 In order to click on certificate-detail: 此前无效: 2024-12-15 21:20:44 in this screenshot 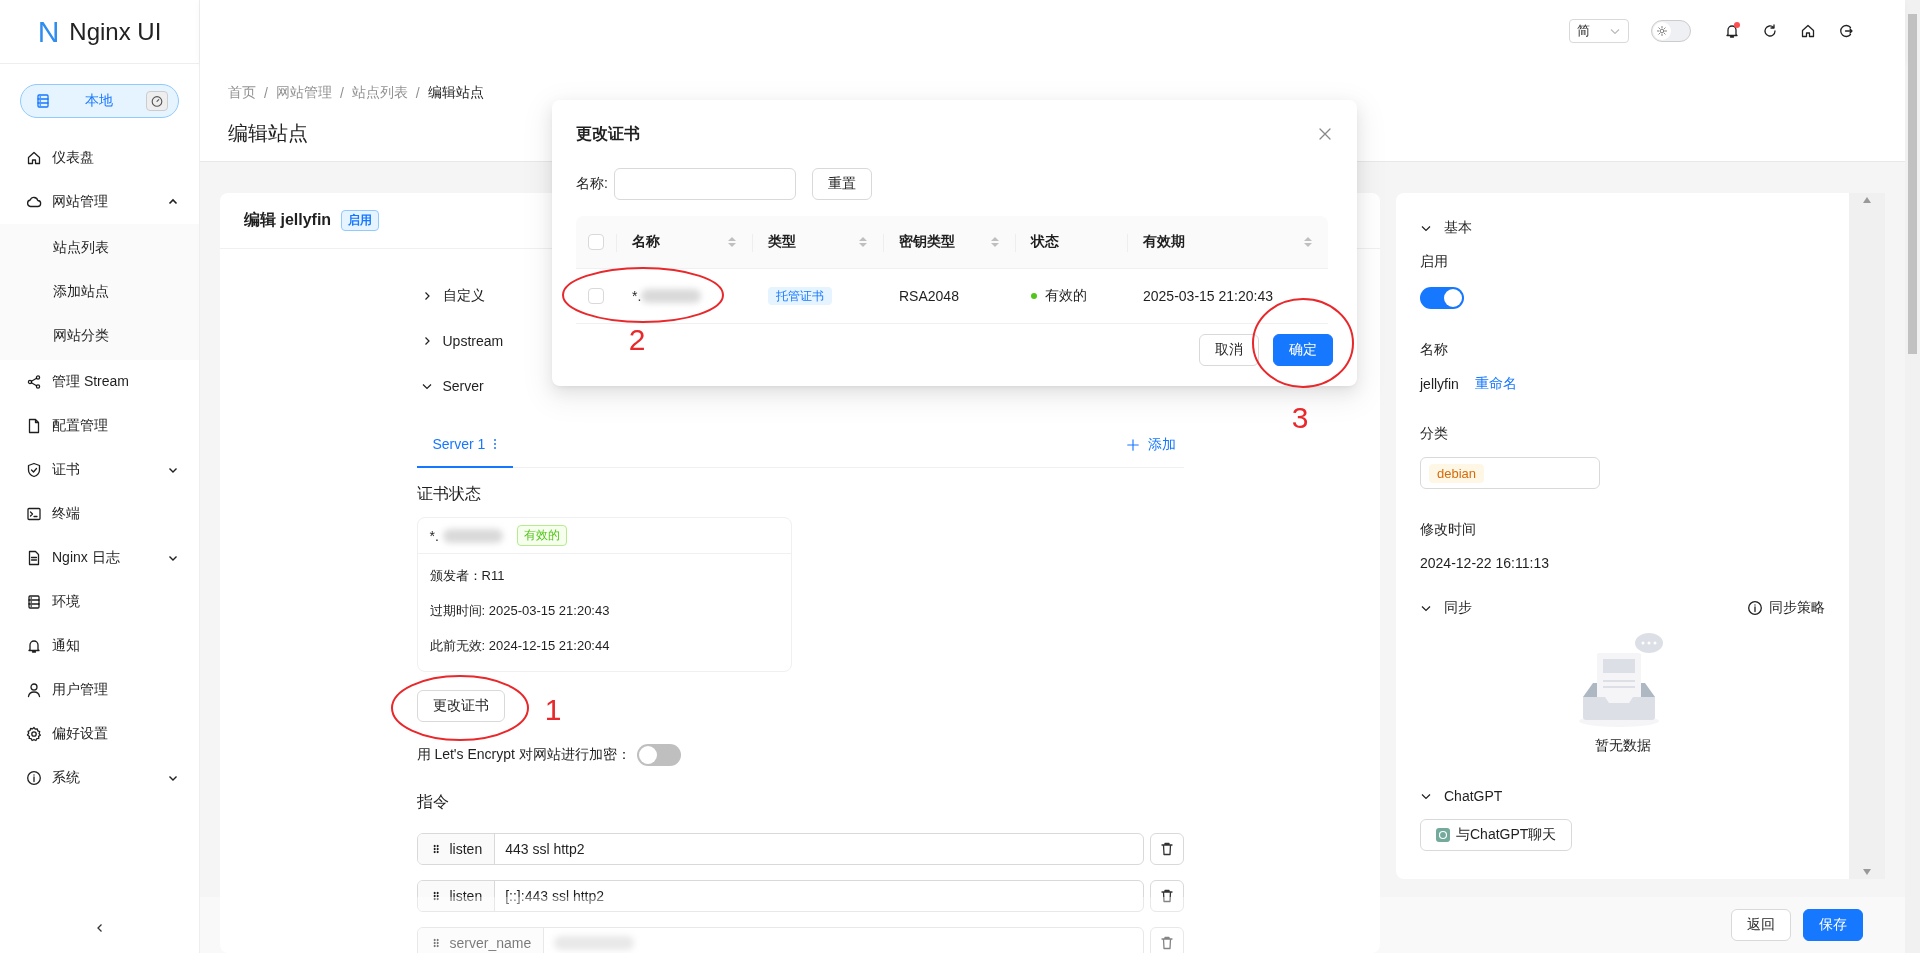, I will do `click(520, 645)`.